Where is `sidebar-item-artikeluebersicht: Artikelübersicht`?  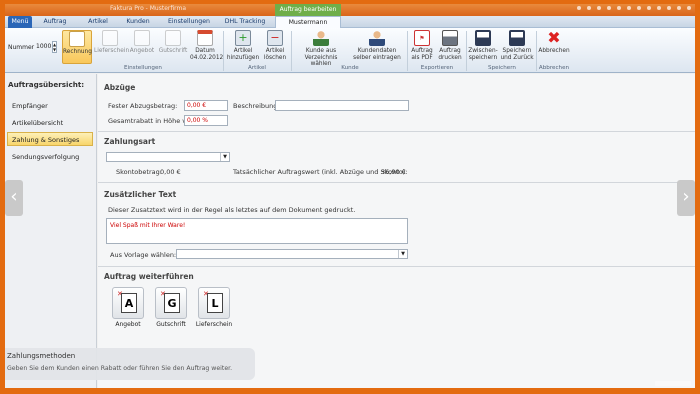 sidebar-item-artikeluebersicht: Artikelübersicht is located at coordinates (50, 122).